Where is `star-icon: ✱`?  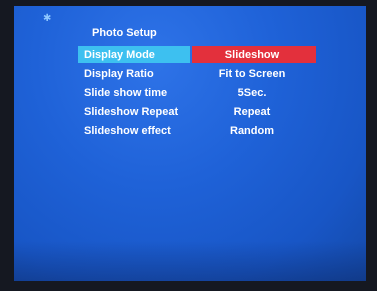
star-icon: ✱ is located at coordinates (47, 18).